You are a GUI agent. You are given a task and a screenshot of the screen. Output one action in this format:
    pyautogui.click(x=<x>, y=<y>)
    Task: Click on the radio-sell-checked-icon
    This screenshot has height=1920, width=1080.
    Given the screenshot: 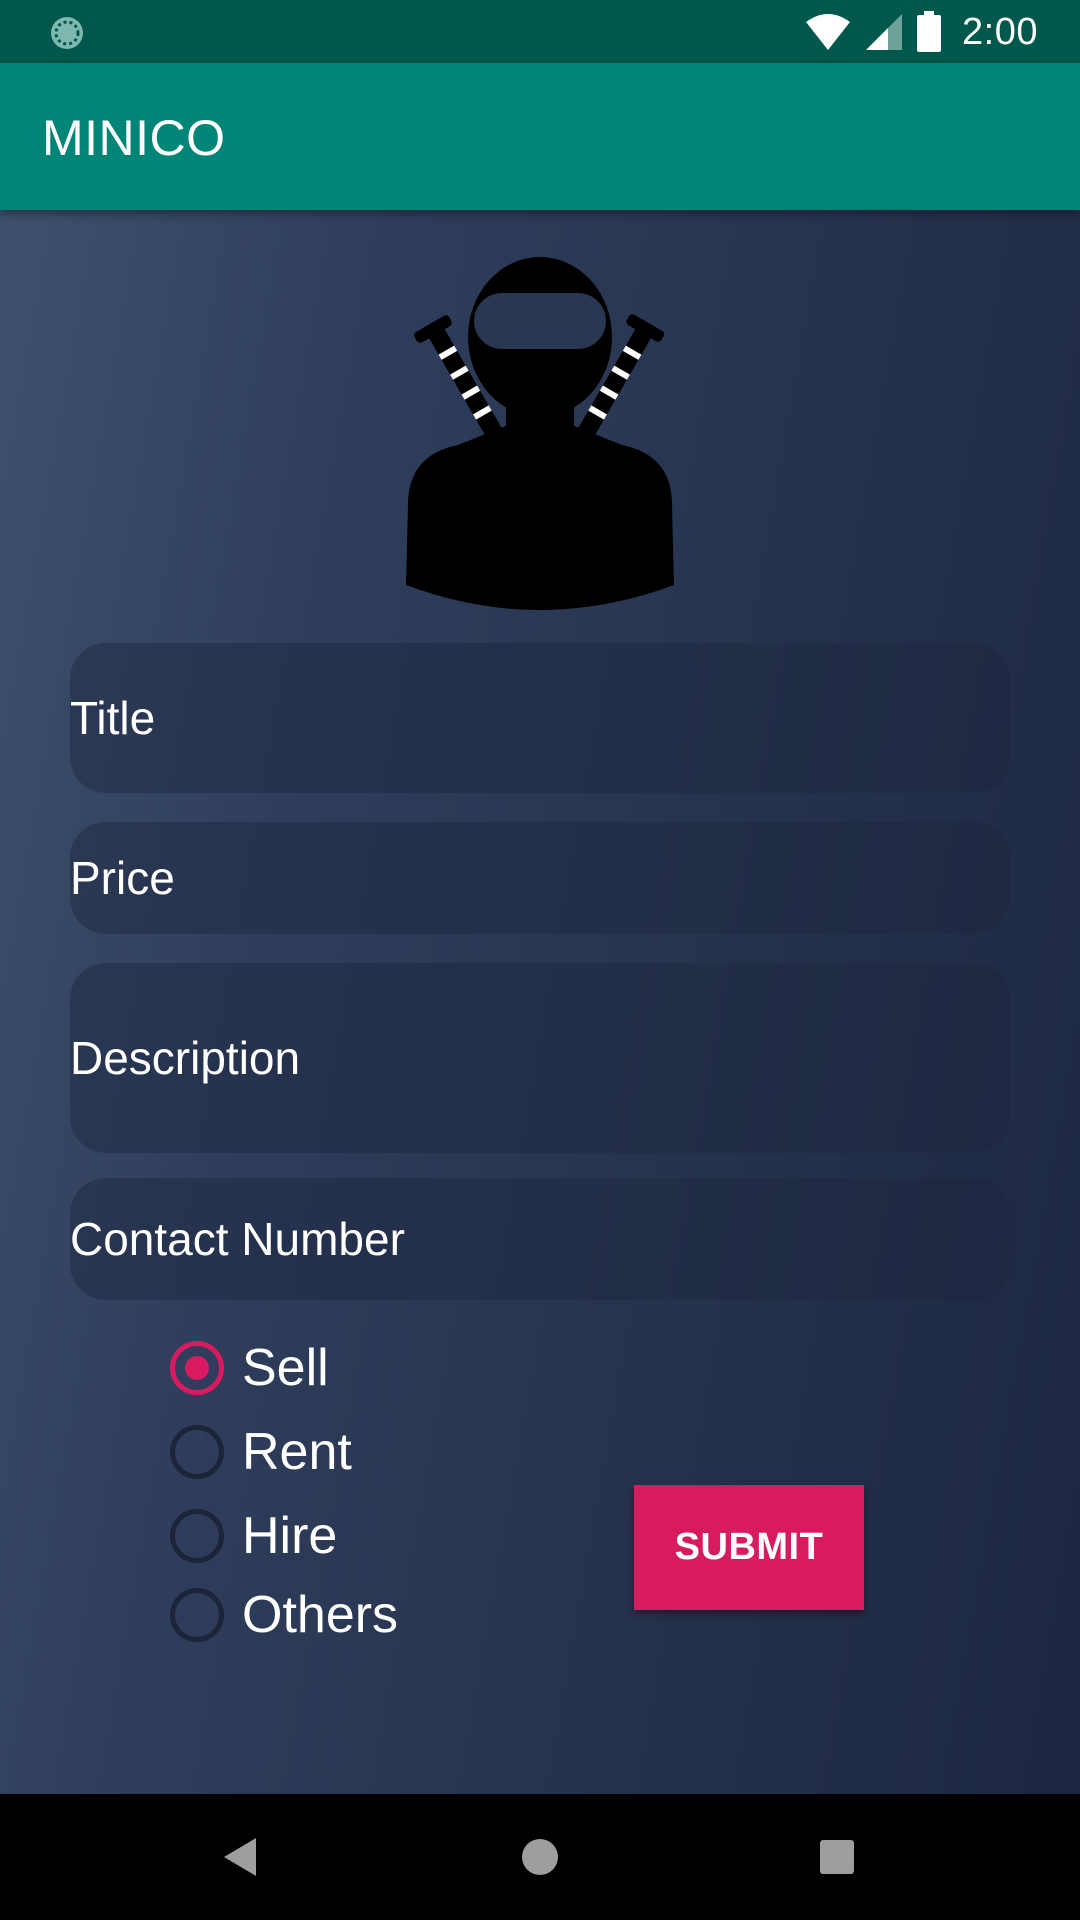 What is the action you would take?
    pyautogui.click(x=197, y=1368)
    